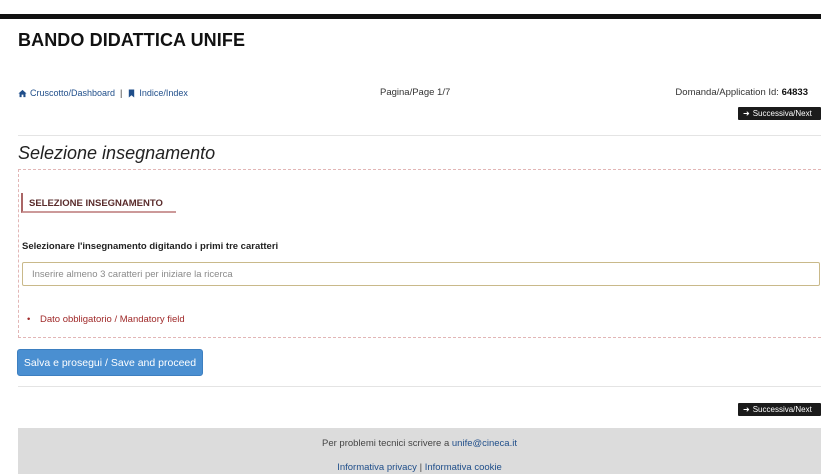 This screenshot has height=474, width=821. What do you see at coordinates (112, 319) in the screenshot?
I see `mandatory-text: Dato obbligatorio / Mandatory field` at bounding box center [112, 319].